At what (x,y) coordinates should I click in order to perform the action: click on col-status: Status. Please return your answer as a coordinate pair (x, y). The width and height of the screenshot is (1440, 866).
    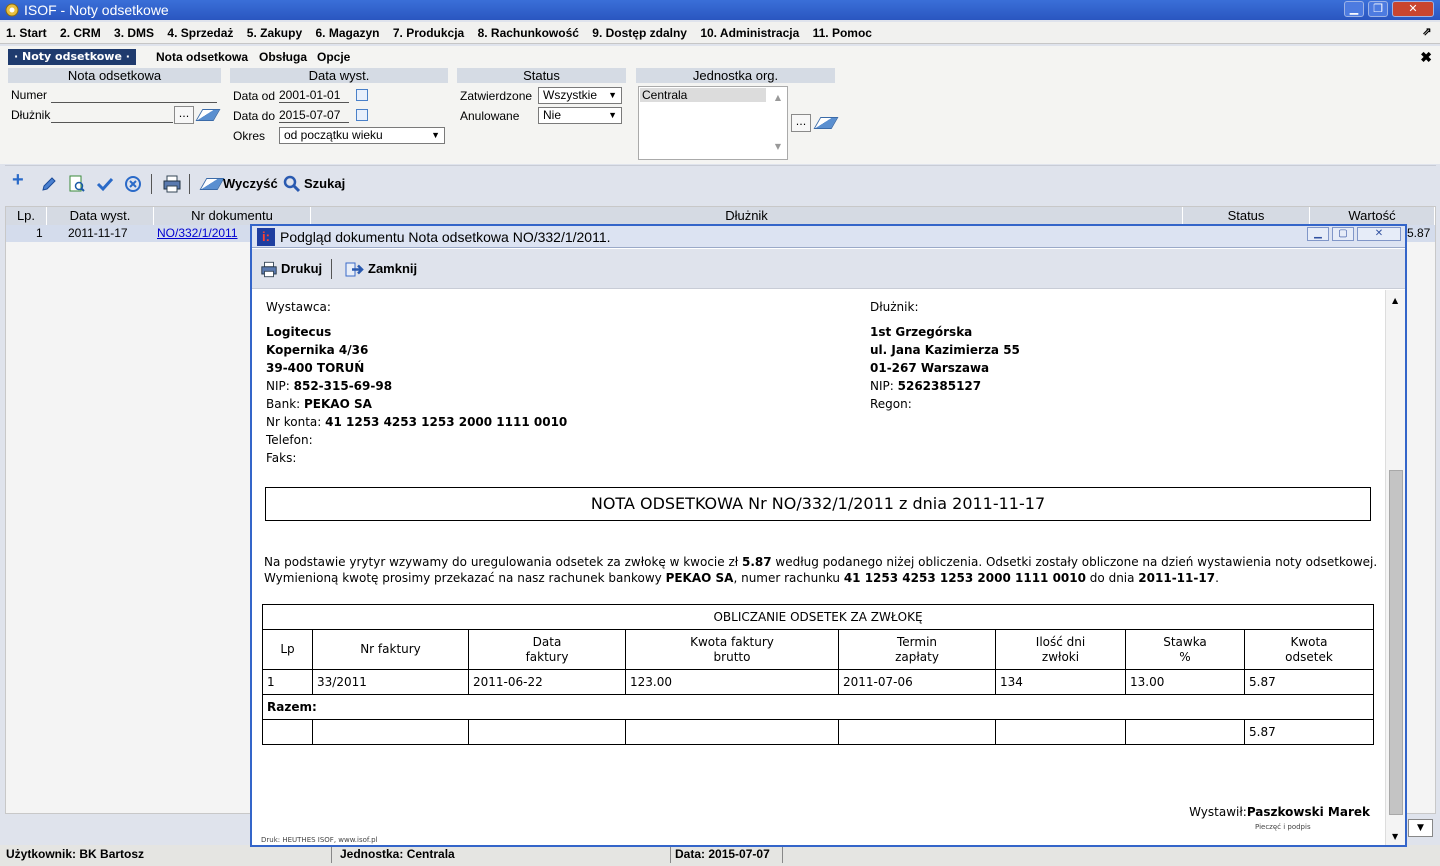
    Looking at the image, I should click on (1246, 216).